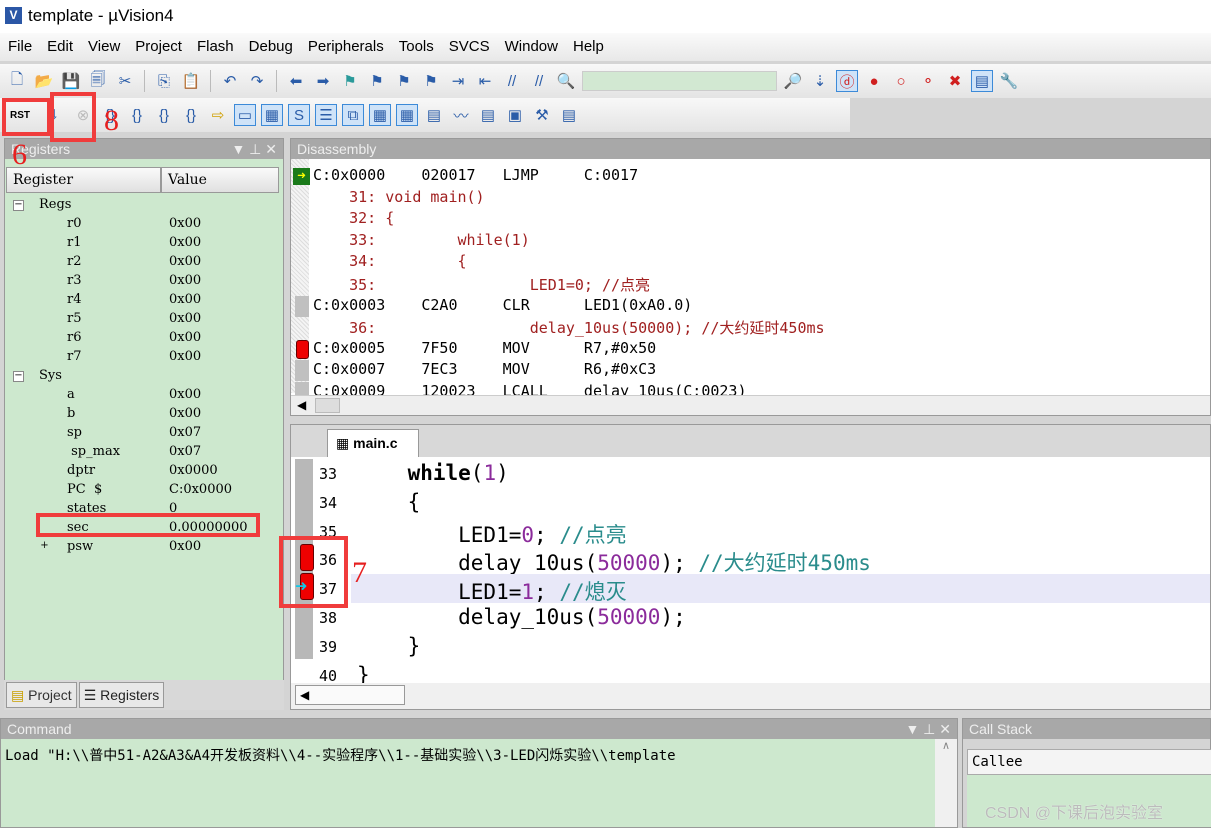 This screenshot has width=1211, height=828. I want to click on trace-window-icon: ▤, so click(488, 115).